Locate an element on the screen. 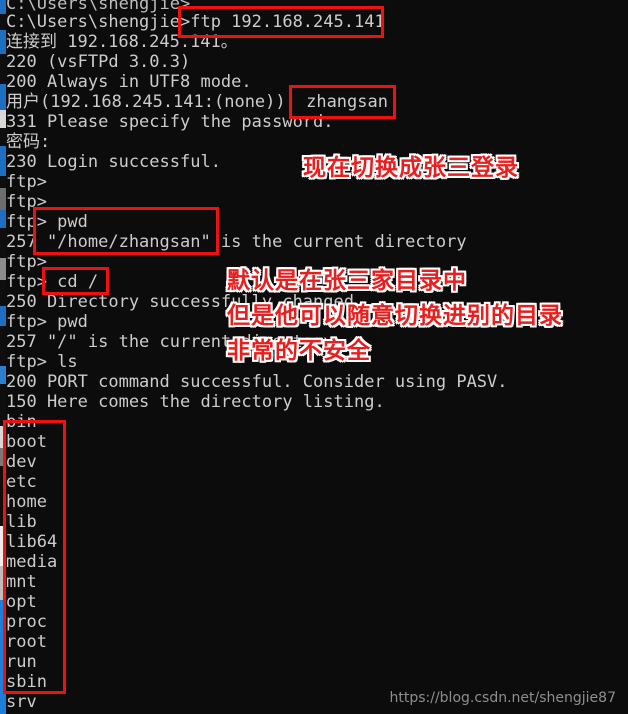 Image resolution: width=628 pixels, height=714 pixels. annotation-insecure: 非常的不安全 is located at coordinates (299, 351).